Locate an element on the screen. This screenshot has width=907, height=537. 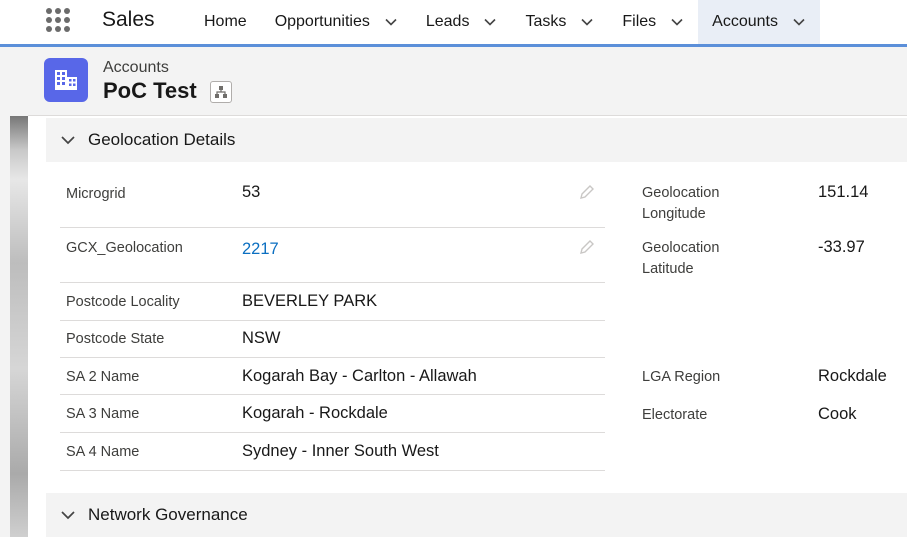
nav-item-opportunities: Opportunities is located at coordinates (336, 22).